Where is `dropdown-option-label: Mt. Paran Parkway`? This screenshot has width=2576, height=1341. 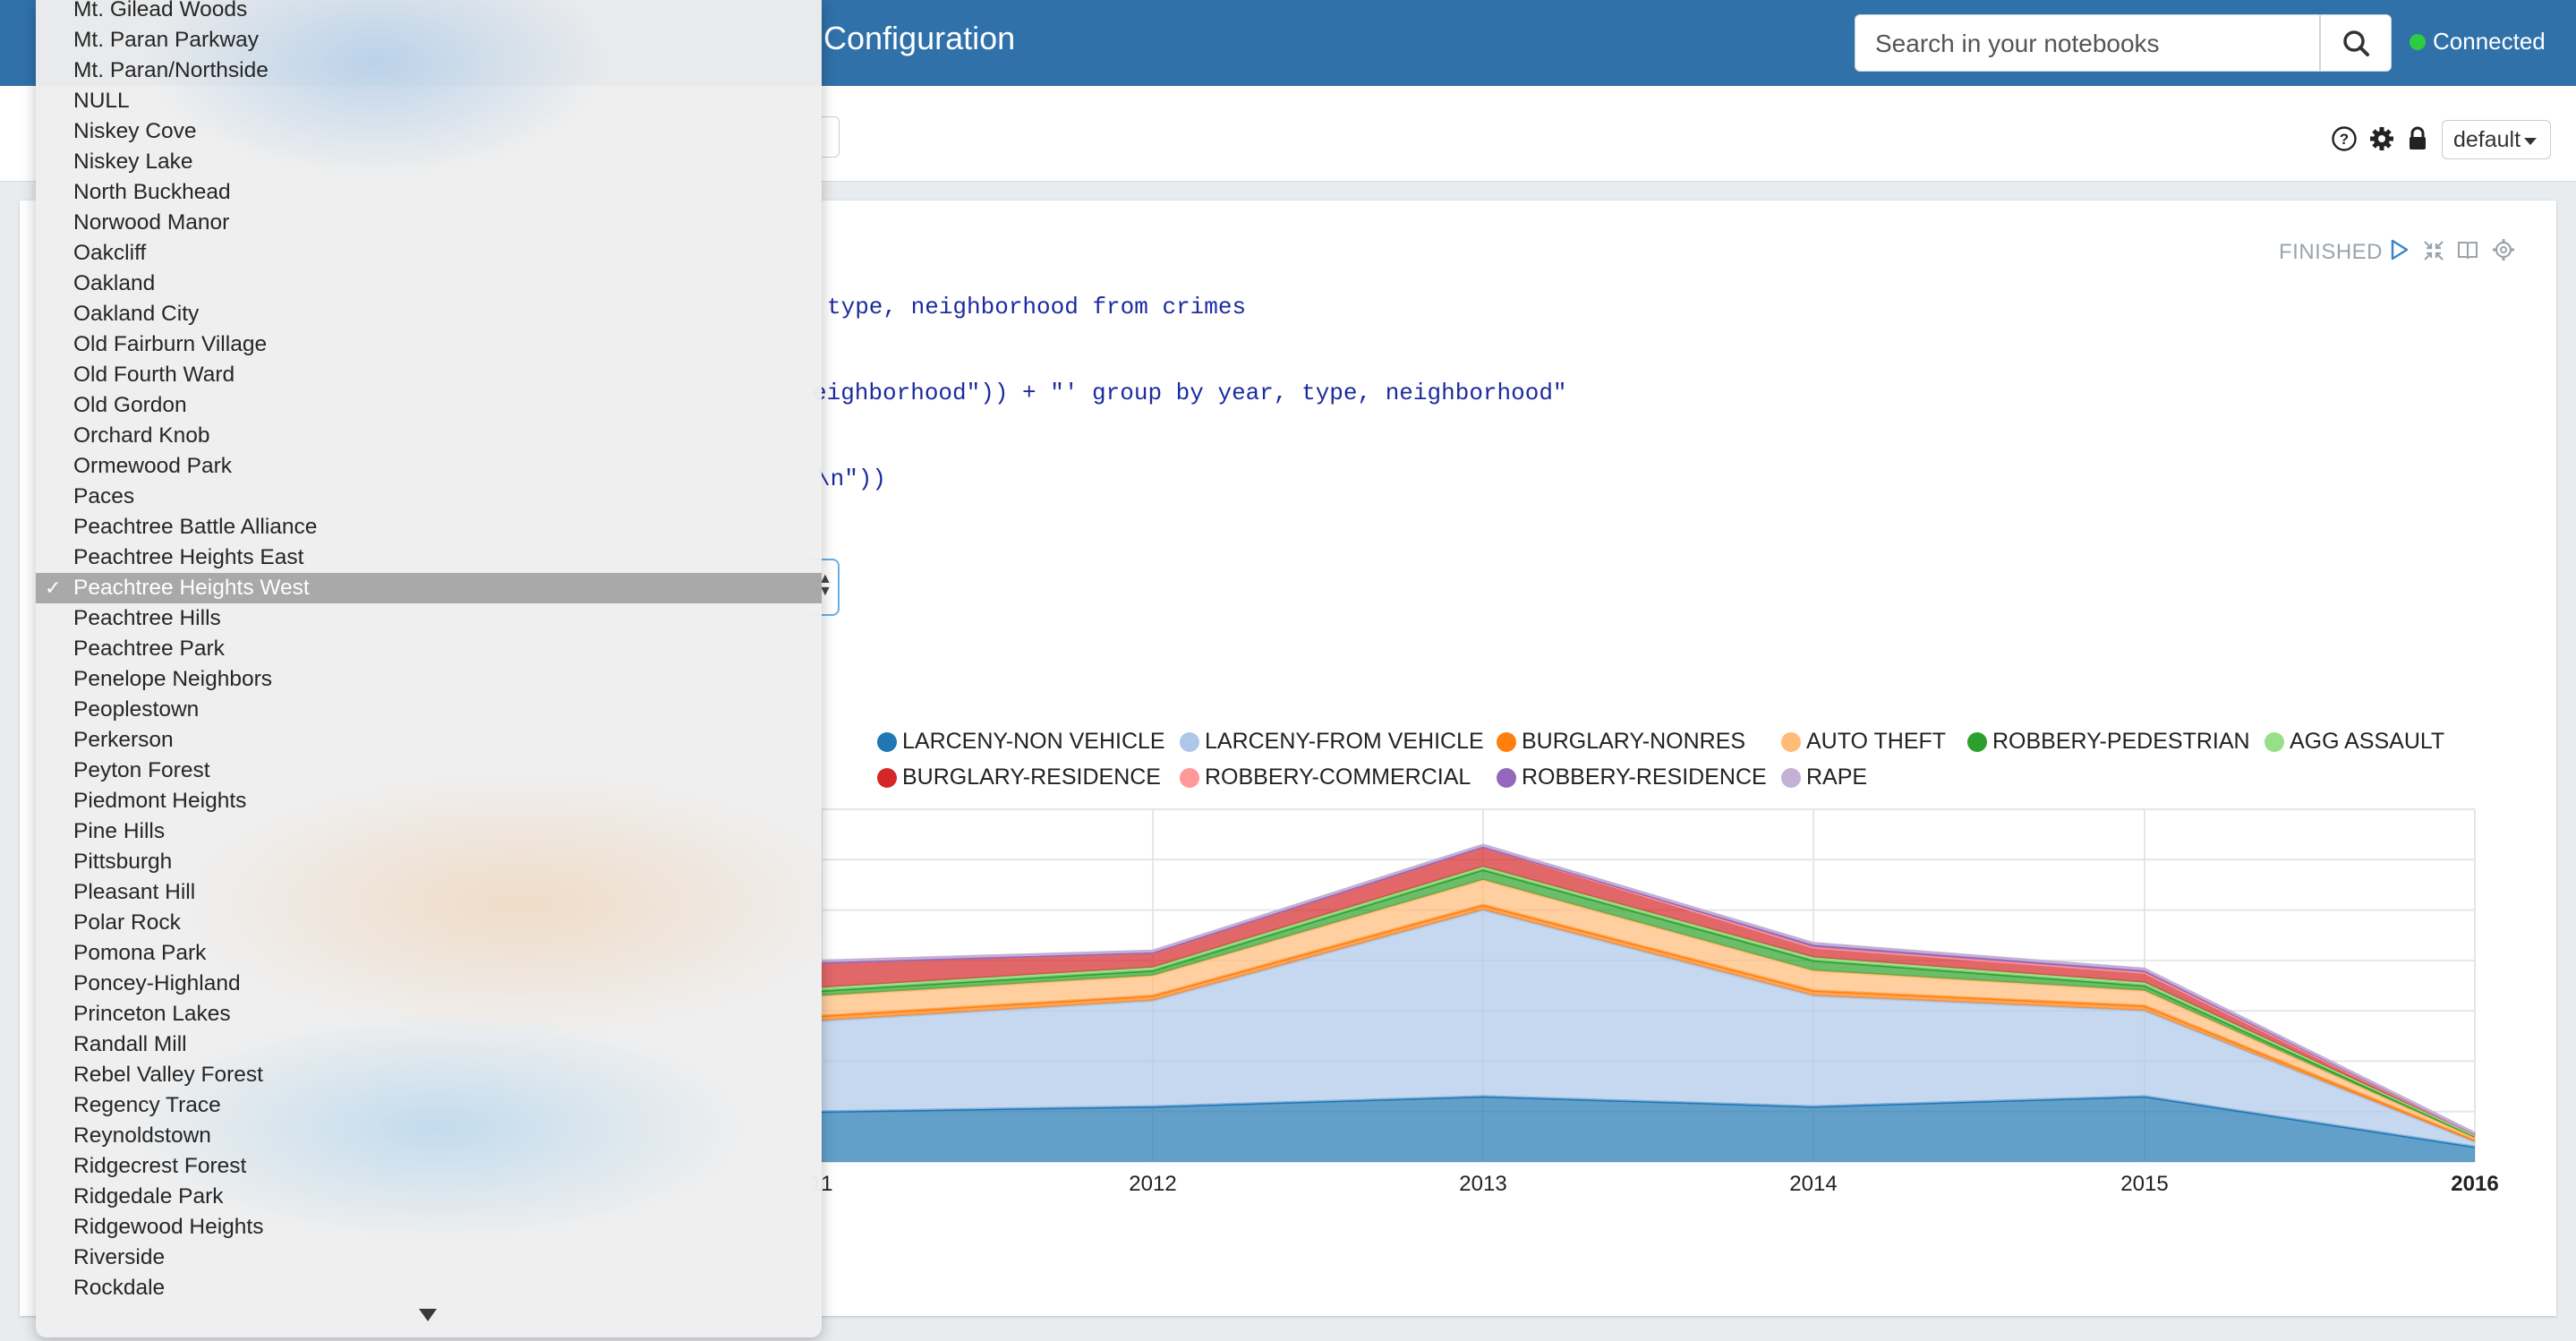 dropdown-option-label: Mt. Paran Parkway is located at coordinates (166, 40).